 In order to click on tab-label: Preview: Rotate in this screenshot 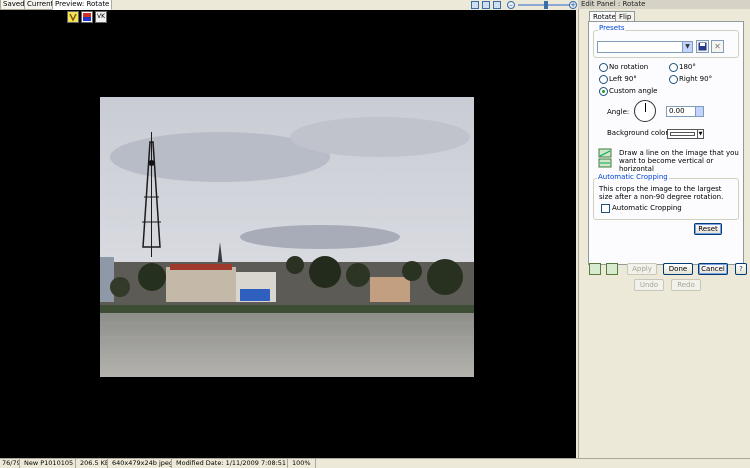, I will do `click(82, 4)`.